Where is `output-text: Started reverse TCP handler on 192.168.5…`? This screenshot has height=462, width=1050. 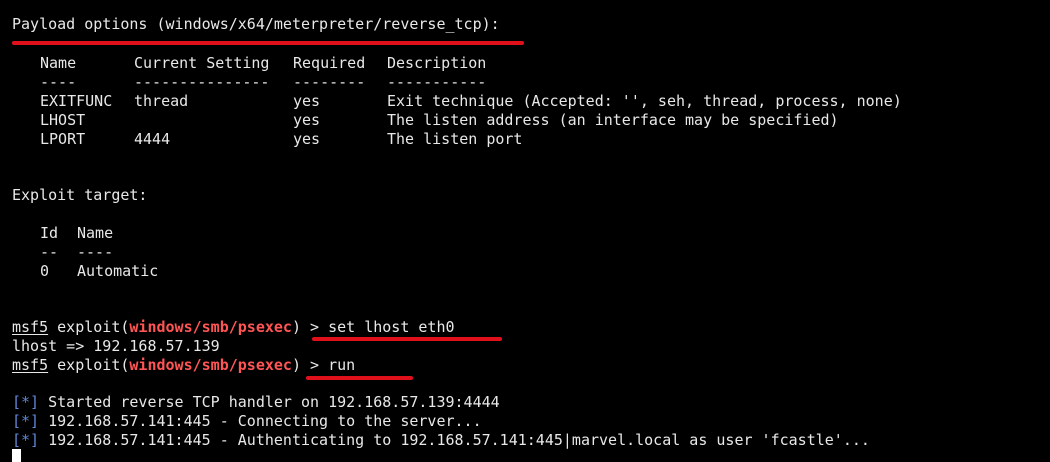 output-text: Started reverse TCP handler on 192.168.5… is located at coordinates (269, 402).